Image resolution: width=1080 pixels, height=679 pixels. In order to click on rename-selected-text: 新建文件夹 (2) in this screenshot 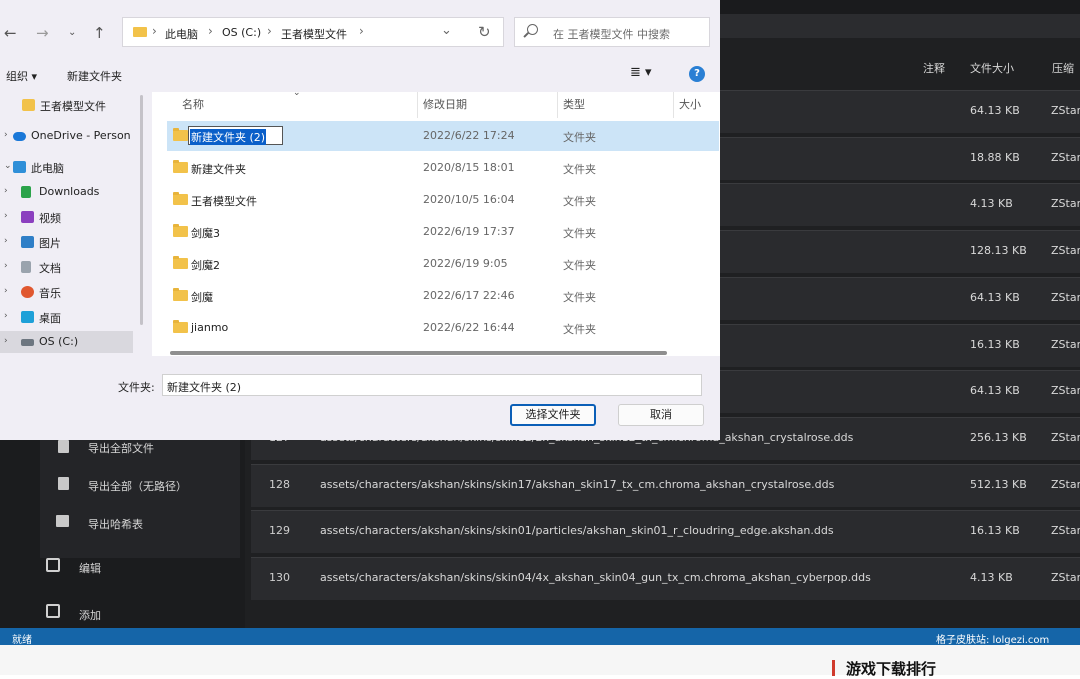, I will do `click(228, 137)`.